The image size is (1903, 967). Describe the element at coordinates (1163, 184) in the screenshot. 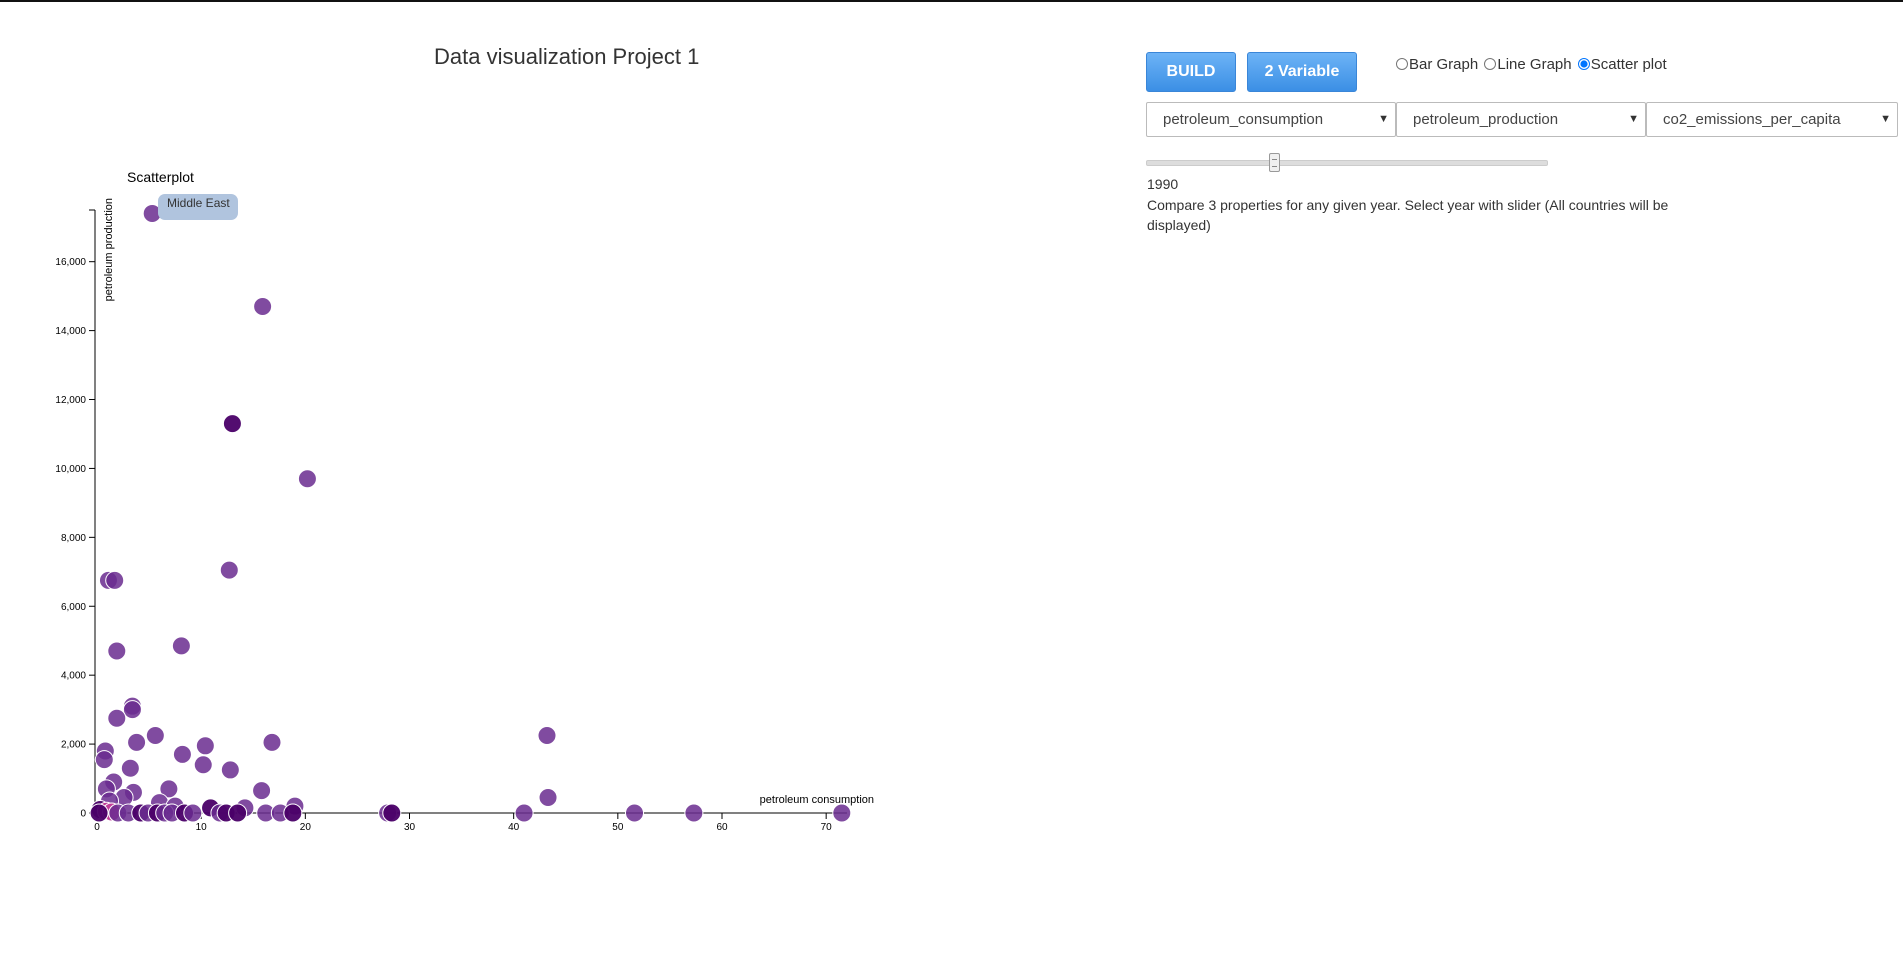

I see `selected-year: 1990` at that location.